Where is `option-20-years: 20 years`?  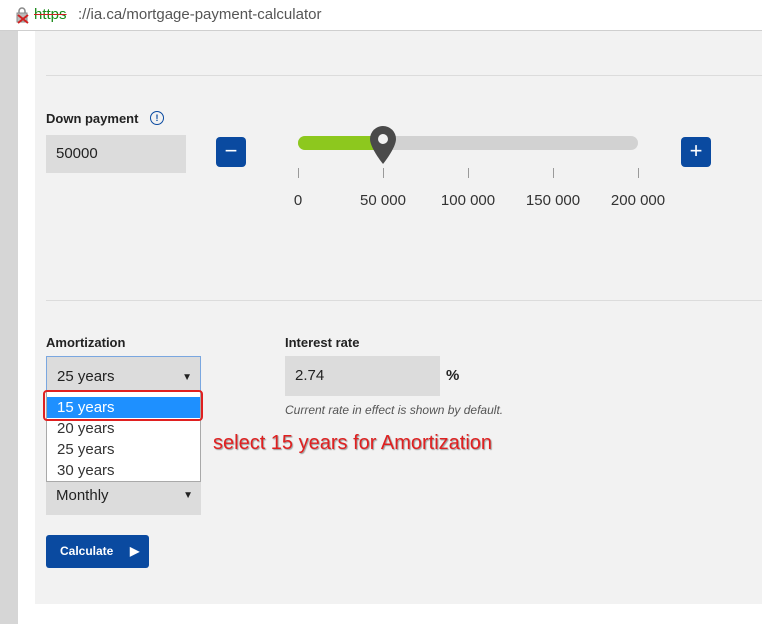
option-20-years: 20 years is located at coordinates (123, 428).